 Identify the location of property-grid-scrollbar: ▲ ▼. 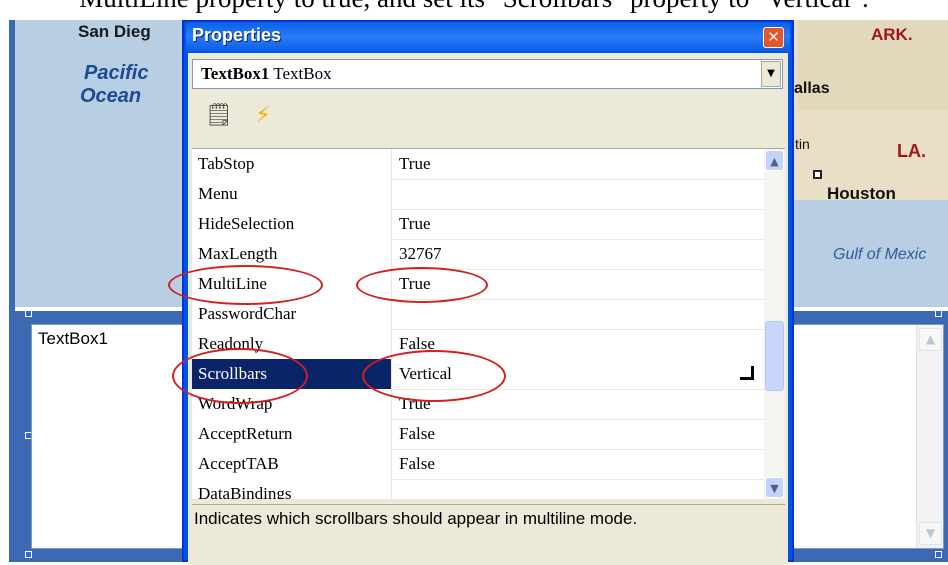
(774, 324).